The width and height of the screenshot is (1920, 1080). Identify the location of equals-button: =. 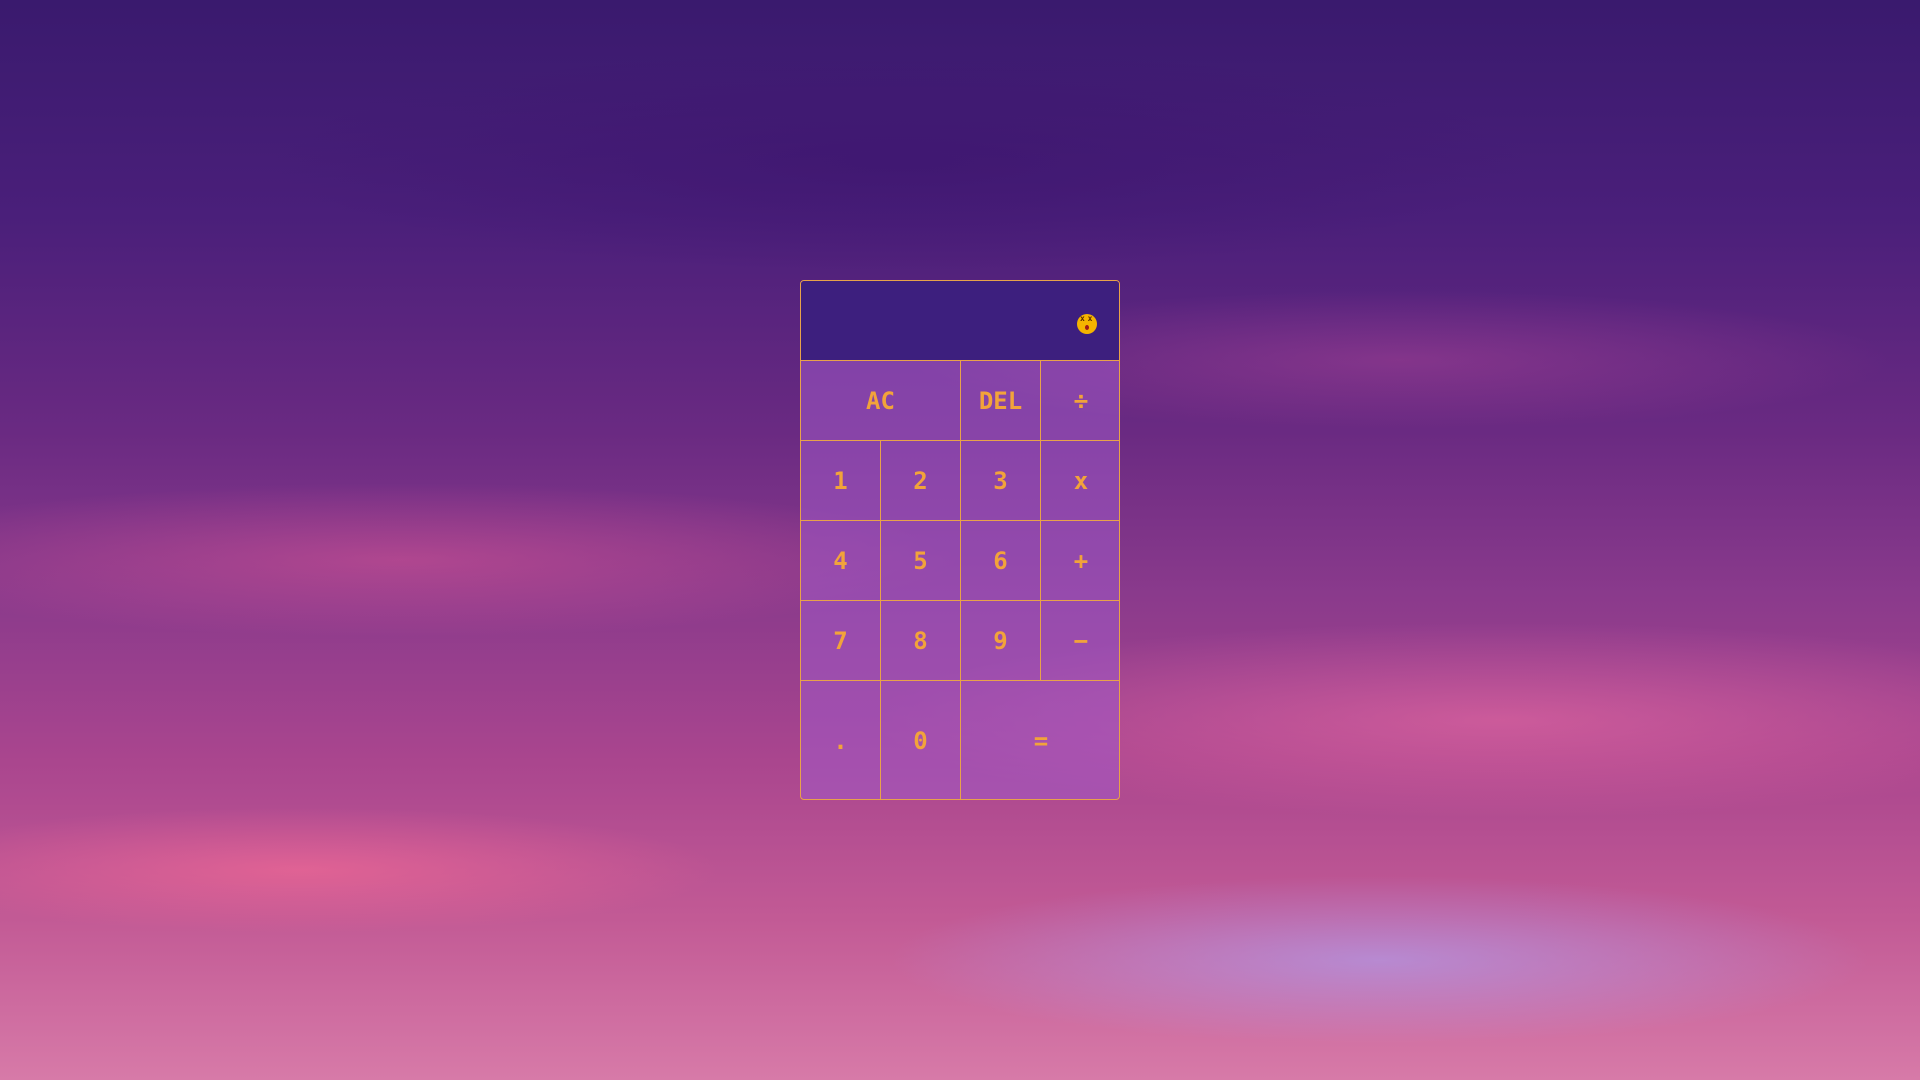
(1040, 740).